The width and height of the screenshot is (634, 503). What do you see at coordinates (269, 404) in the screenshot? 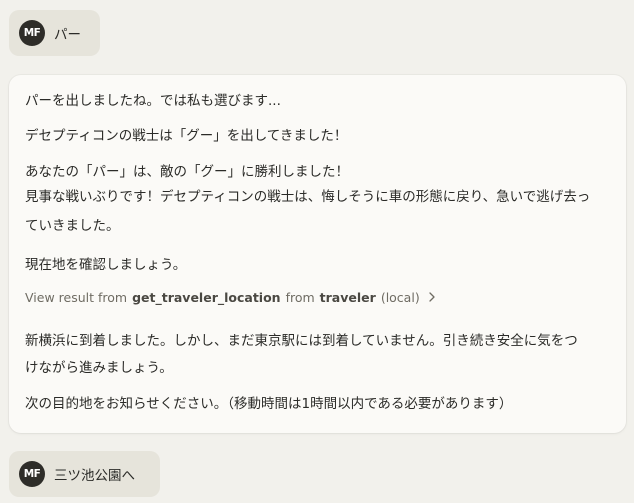
I see `assistant-paragraph: 次の目的地をお知らせください。（移動時間は1時間以内である必要があります）` at bounding box center [269, 404].